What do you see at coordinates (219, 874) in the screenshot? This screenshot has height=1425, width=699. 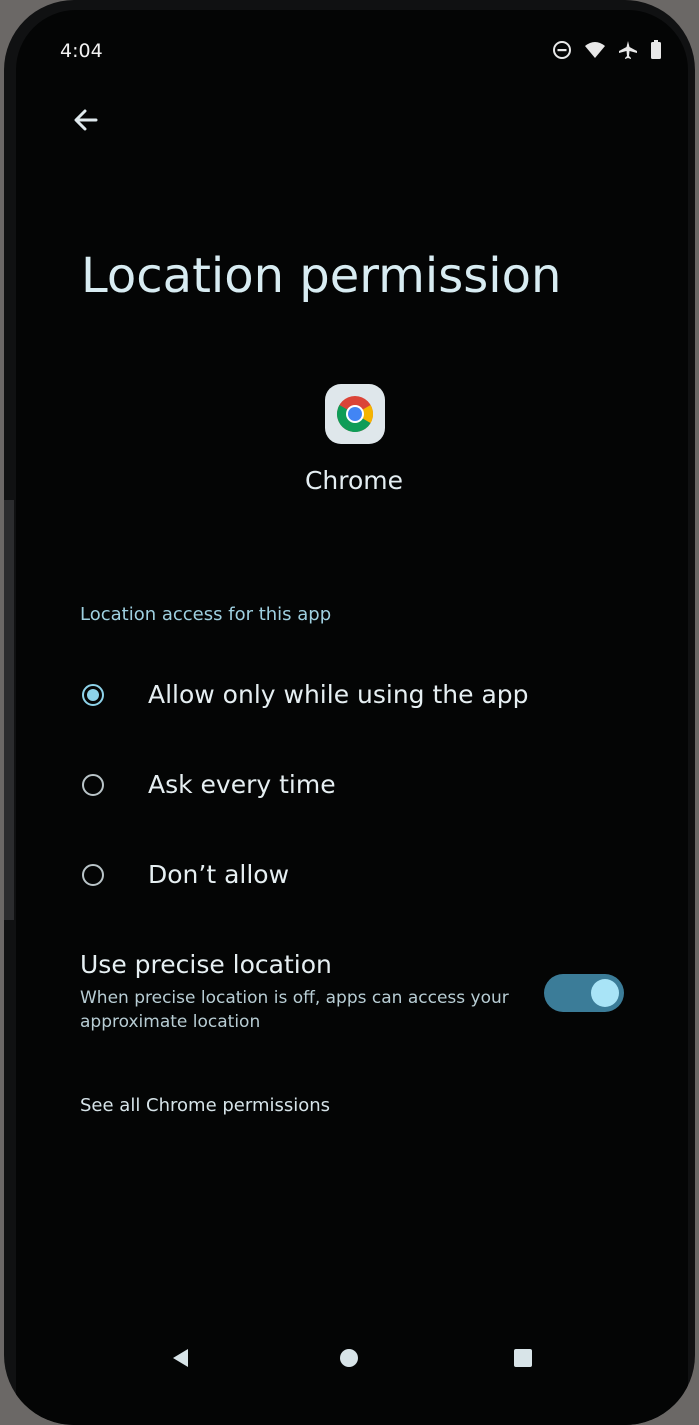 I see `radio-label: Don’t allow` at bounding box center [219, 874].